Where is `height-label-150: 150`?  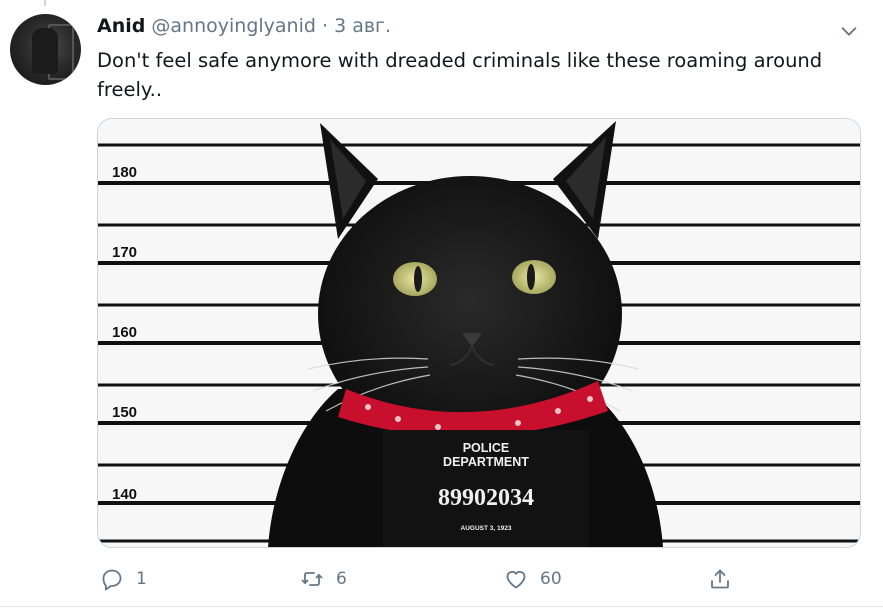 height-label-150: 150 is located at coordinates (124, 412).